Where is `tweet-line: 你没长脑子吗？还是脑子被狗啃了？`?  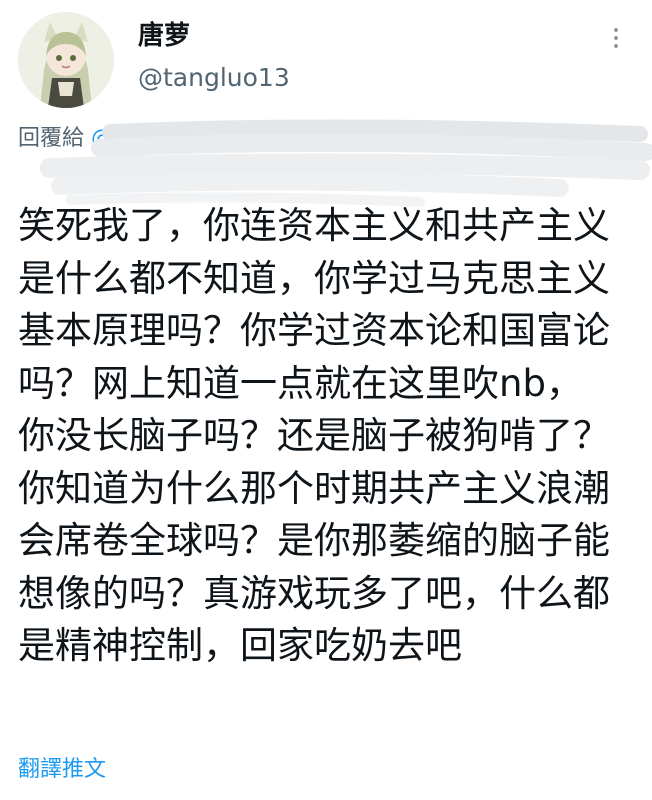
tweet-line: 你没长脑子吗？还是脑子被狗啃了？ is located at coordinates (314, 435).